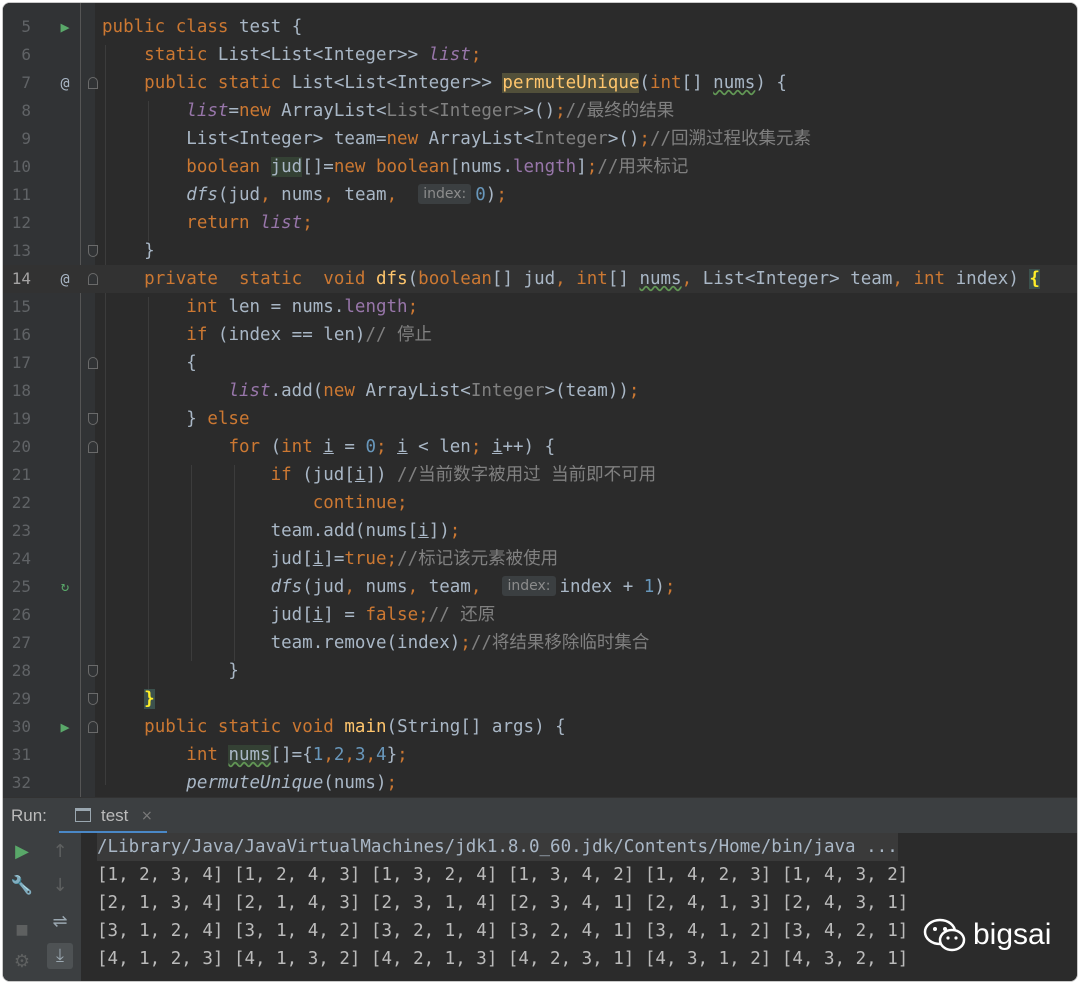 The height and width of the screenshot is (984, 1080). Describe the element at coordinates (17, 167) in the screenshot. I see `line-number: 10` at that location.